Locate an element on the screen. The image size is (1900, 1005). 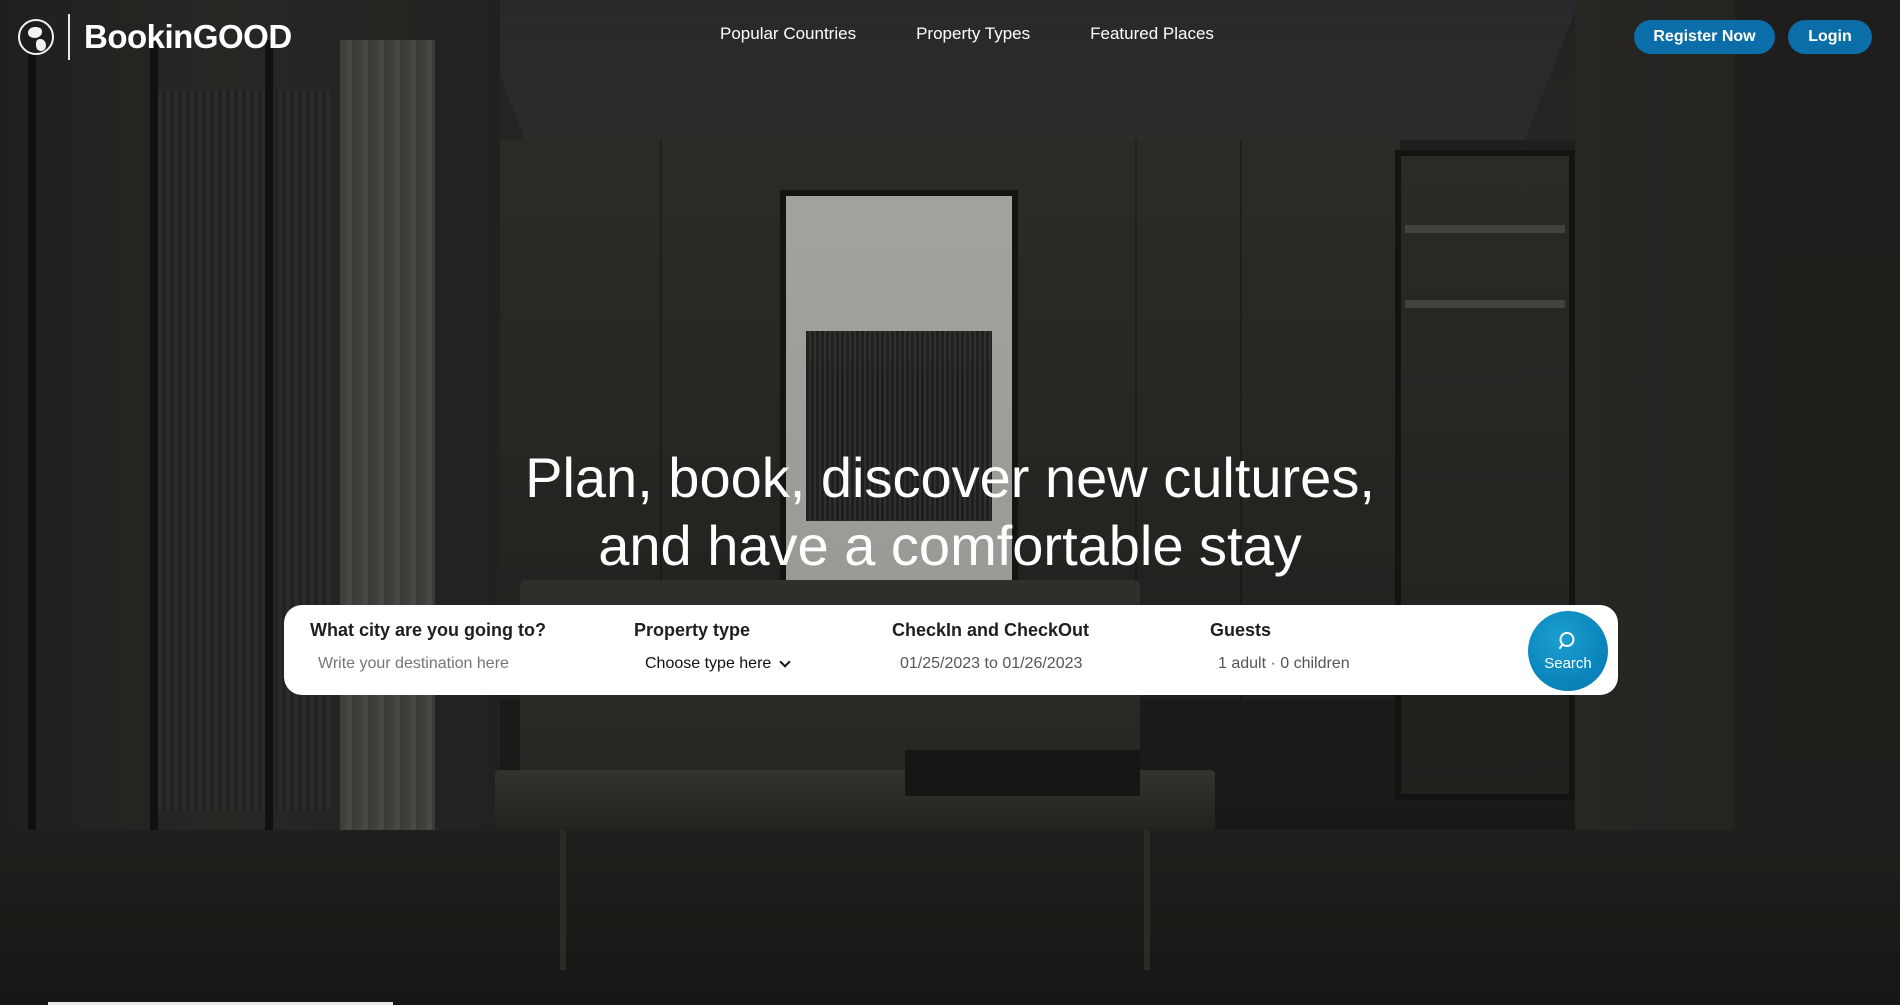
login-button: Login is located at coordinates (1830, 37).